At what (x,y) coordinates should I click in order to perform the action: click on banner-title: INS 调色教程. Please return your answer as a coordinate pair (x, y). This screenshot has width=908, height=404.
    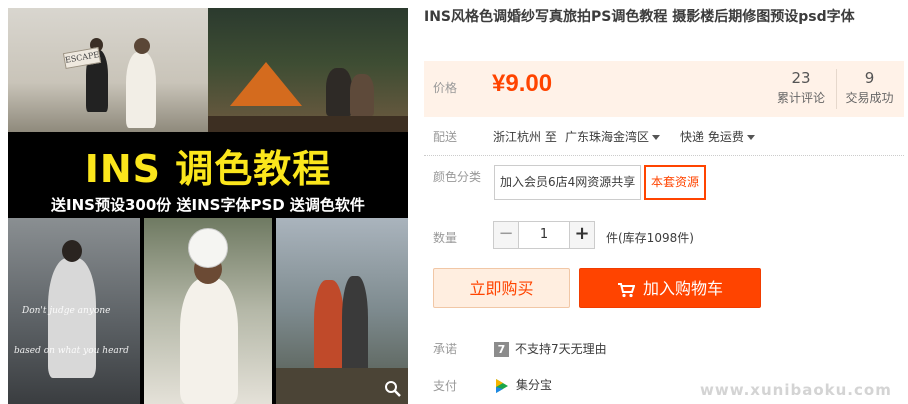
    Looking at the image, I should click on (208, 169).